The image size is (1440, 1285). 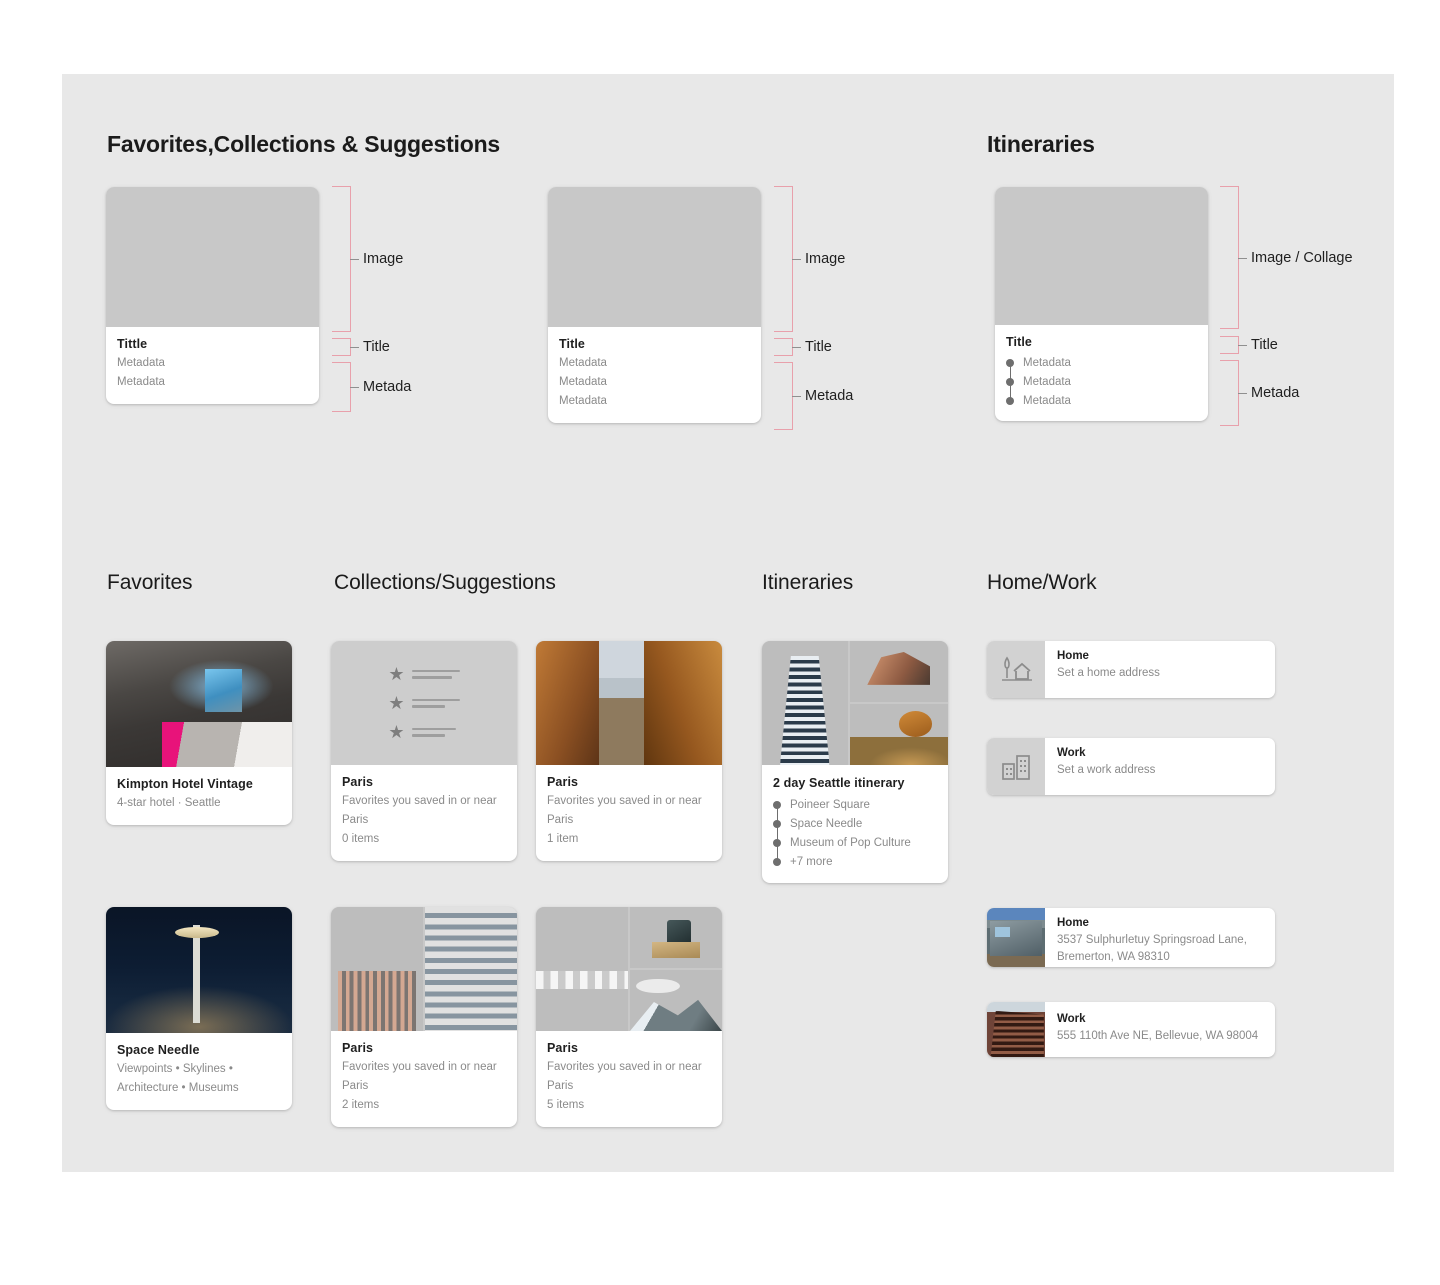 What do you see at coordinates (850, 842) in the screenshot?
I see `stop-label: Museum of Pop Culture` at bounding box center [850, 842].